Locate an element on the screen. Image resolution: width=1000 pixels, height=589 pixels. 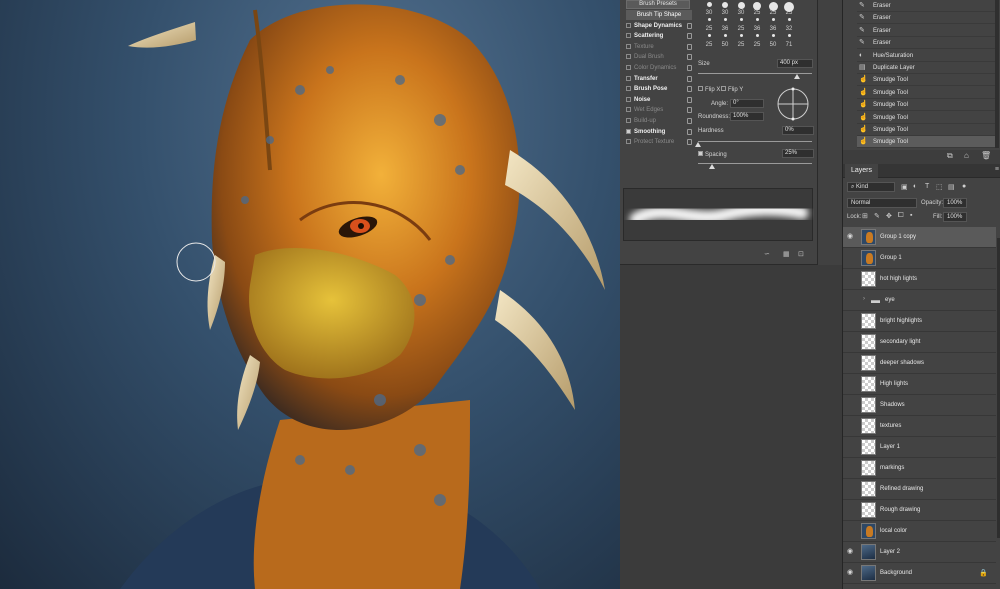
spacing-slider-thumb is located at coordinates (712, 166).